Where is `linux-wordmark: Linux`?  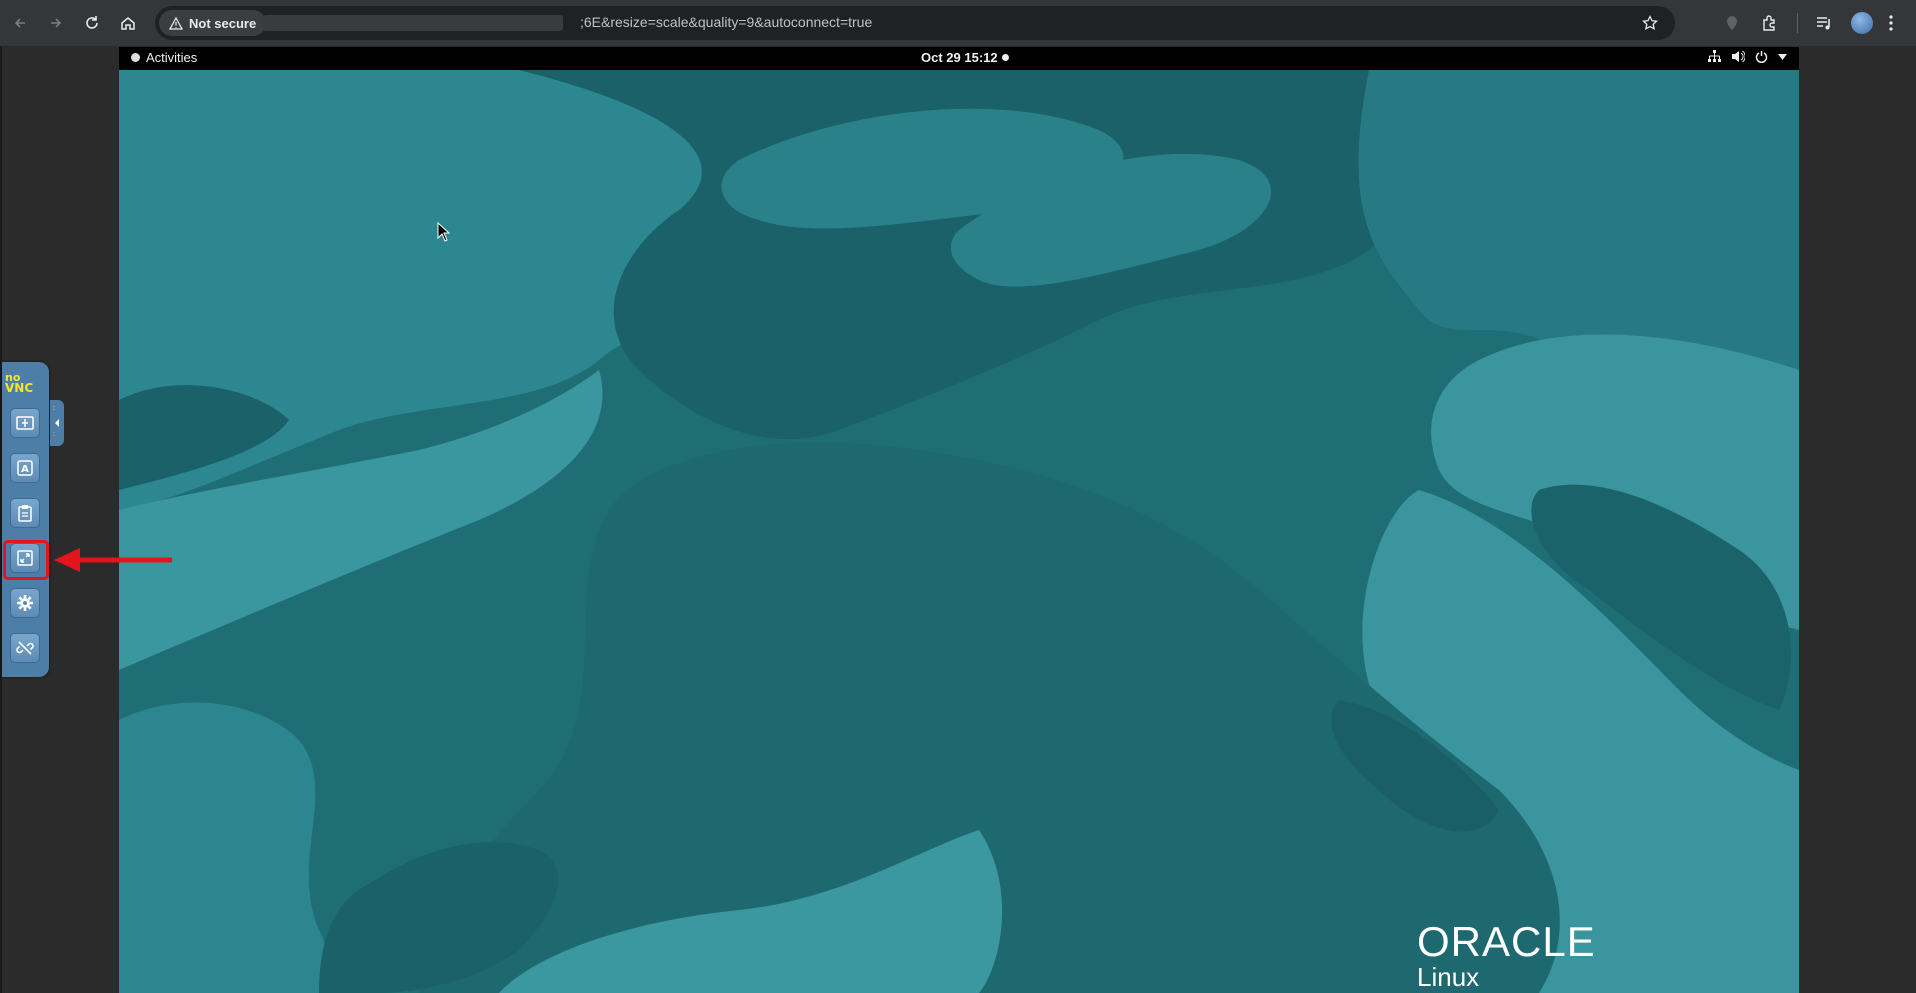
linux-wordmark: Linux is located at coordinates (1448, 977).